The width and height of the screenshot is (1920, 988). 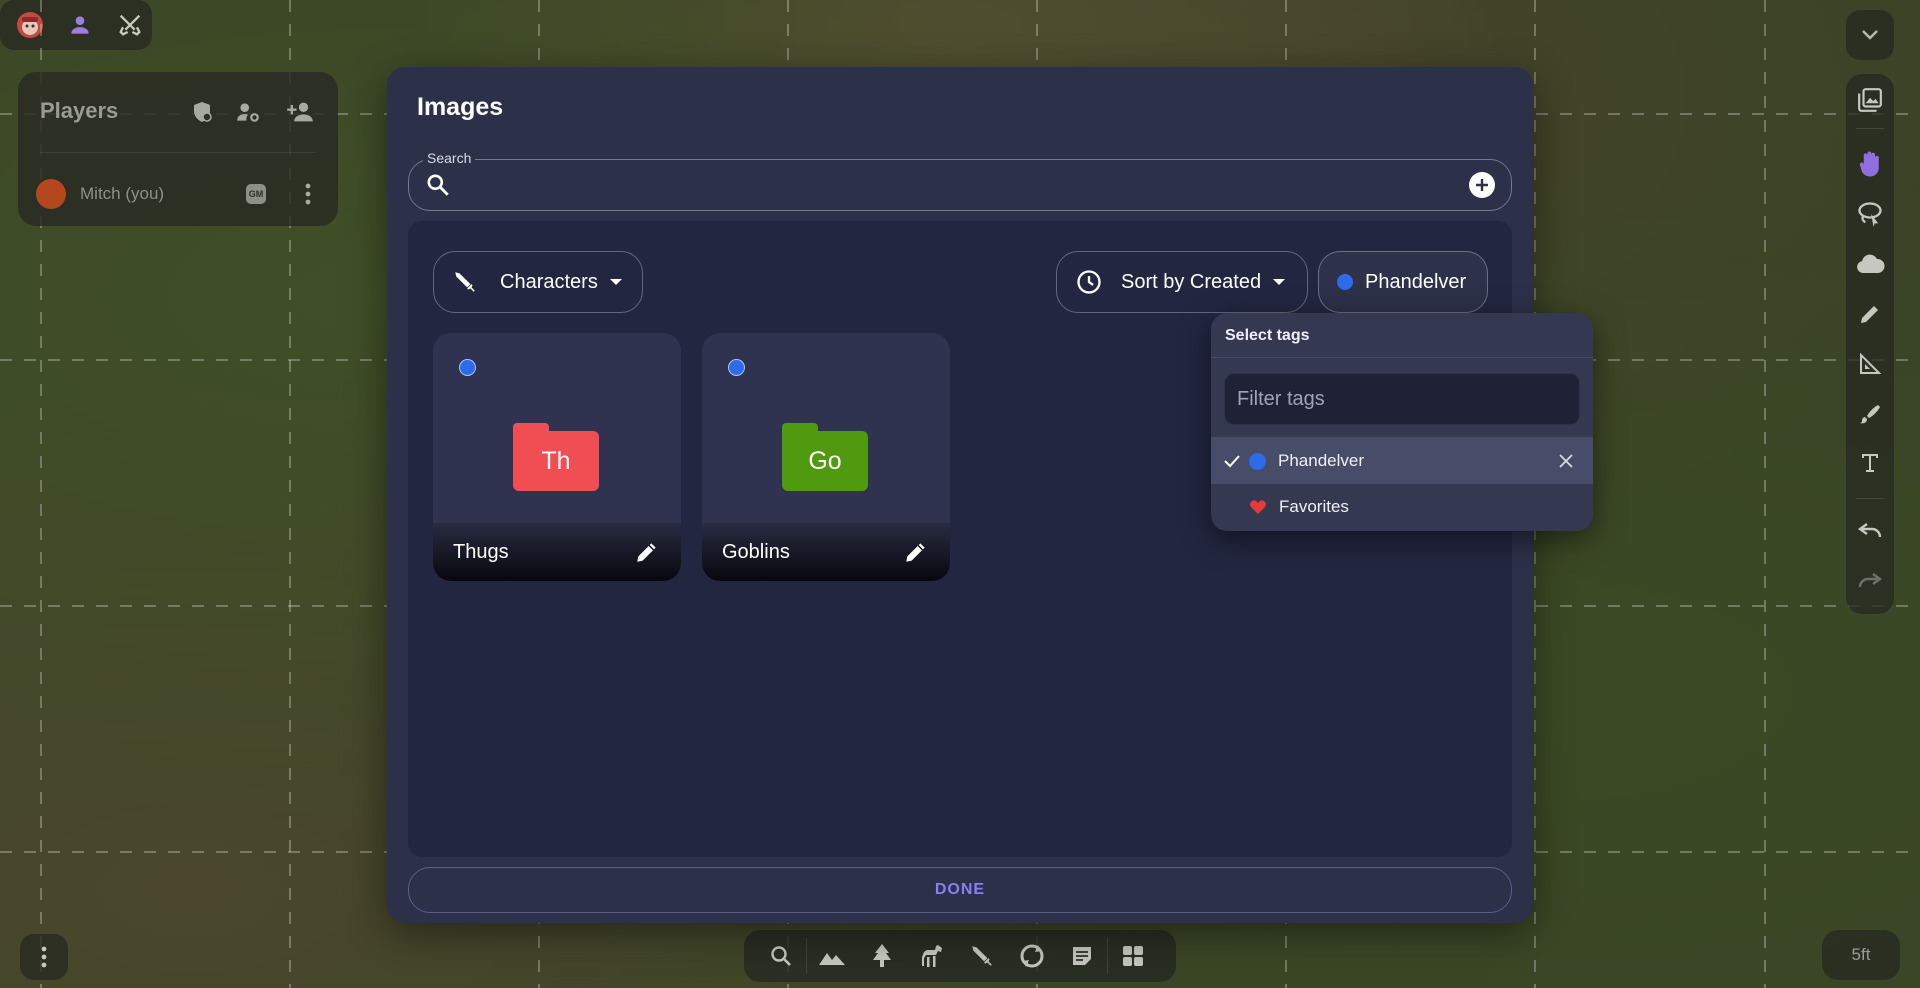 I want to click on horse-icon, so click(x=932, y=956).